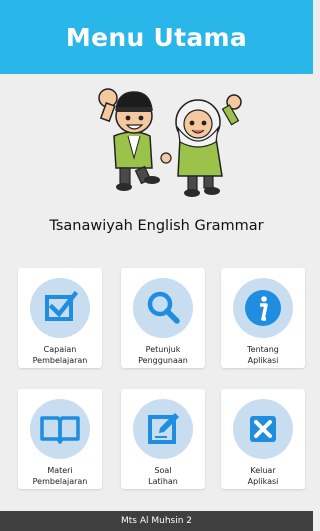 The height and width of the screenshot is (531, 320). I want to click on menu-materi-pembelajaran: Materi Pembelajaran, so click(60, 439).